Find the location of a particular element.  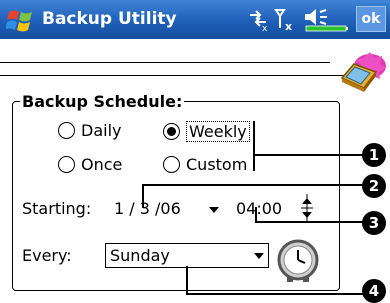

volume-icon is located at coordinates (327, 19).